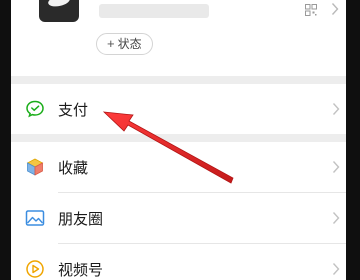 The height and width of the screenshot is (280, 360). What do you see at coordinates (353, 140) in the screenshot?
I see `right-border` at bounding box center [353, 140].